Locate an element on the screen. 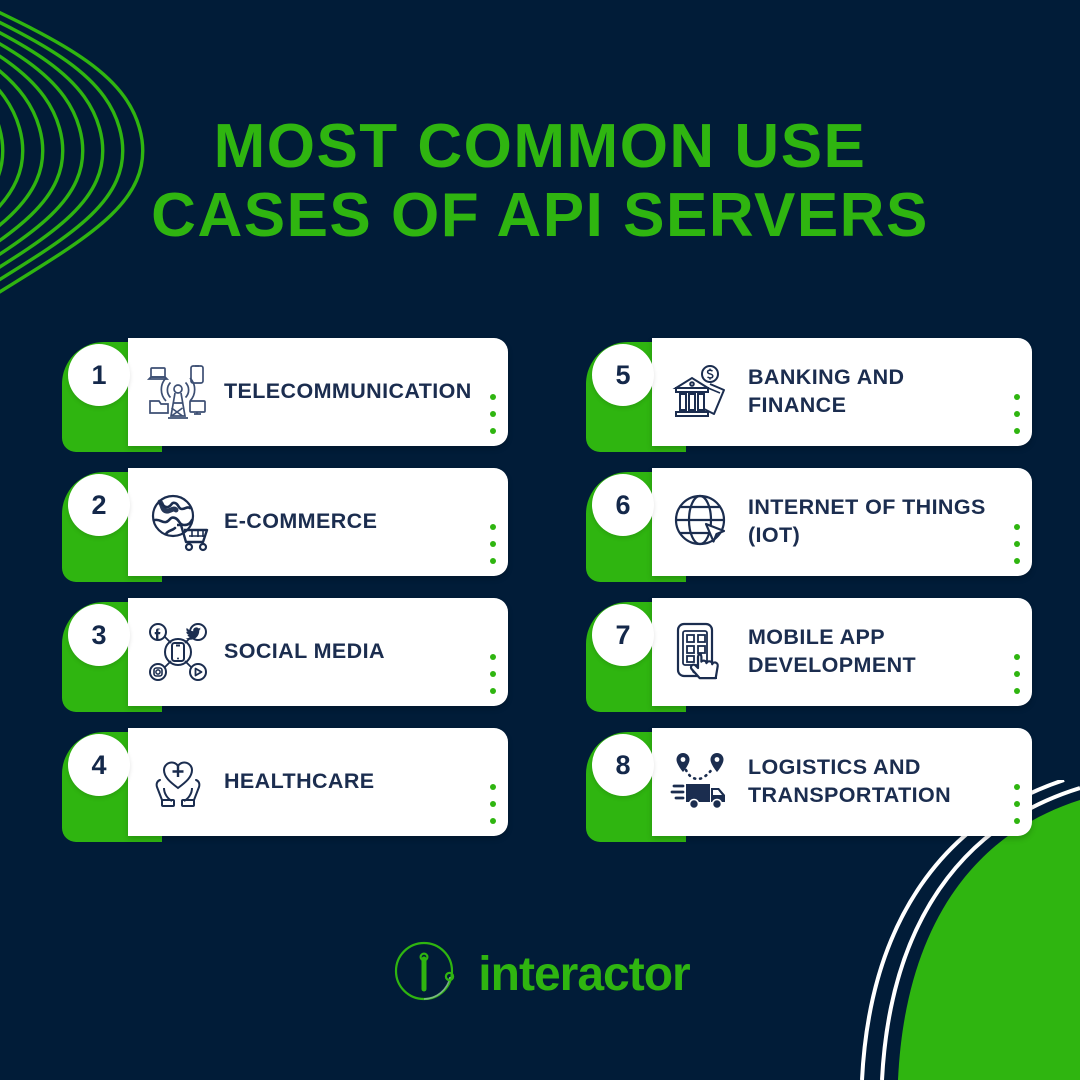 Image resolution: width=1080 pixels, height=1080 pixels. globe-shopping-cart-icon is located at coordinates (178, 522).